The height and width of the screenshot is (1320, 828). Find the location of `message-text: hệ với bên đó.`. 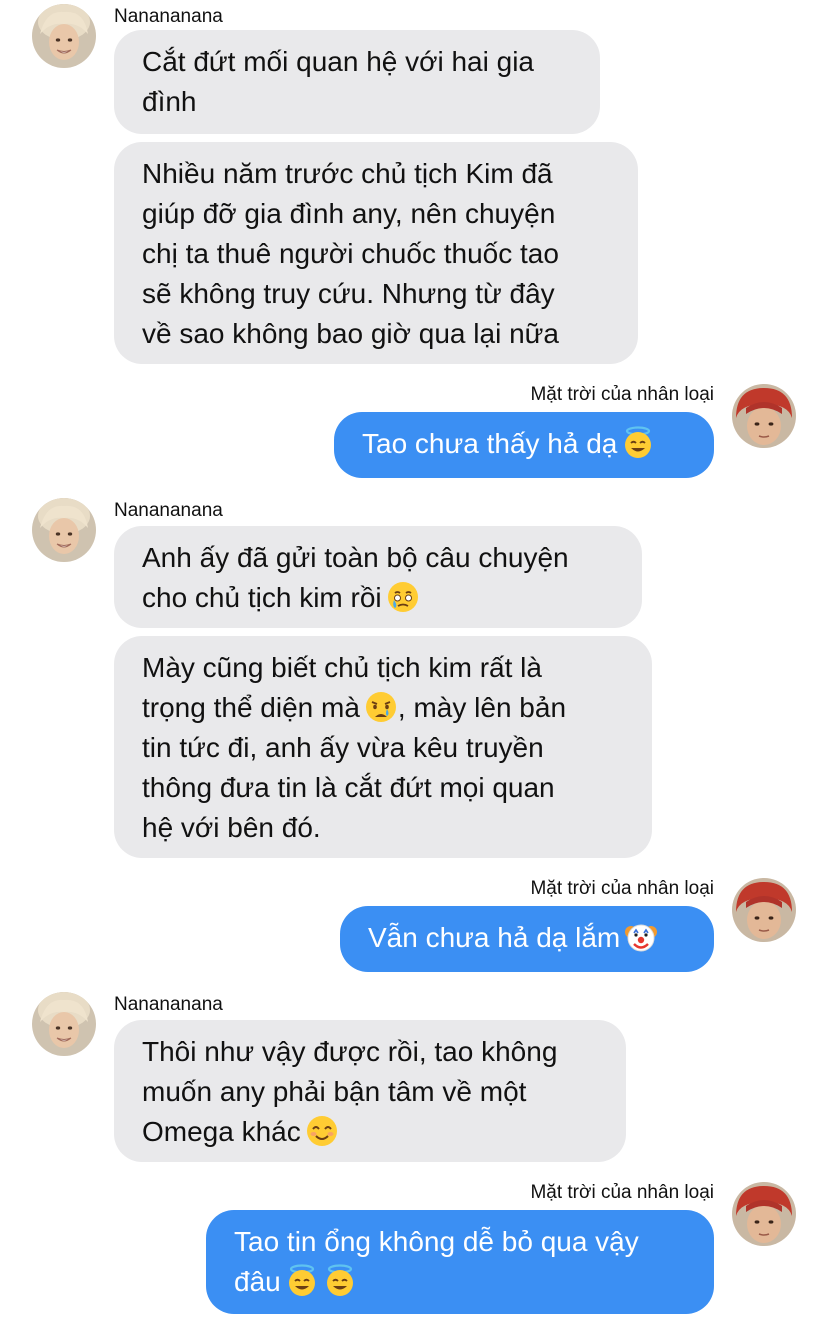

message-text: hệ với bên đó. is located at coordinates (231, 827).